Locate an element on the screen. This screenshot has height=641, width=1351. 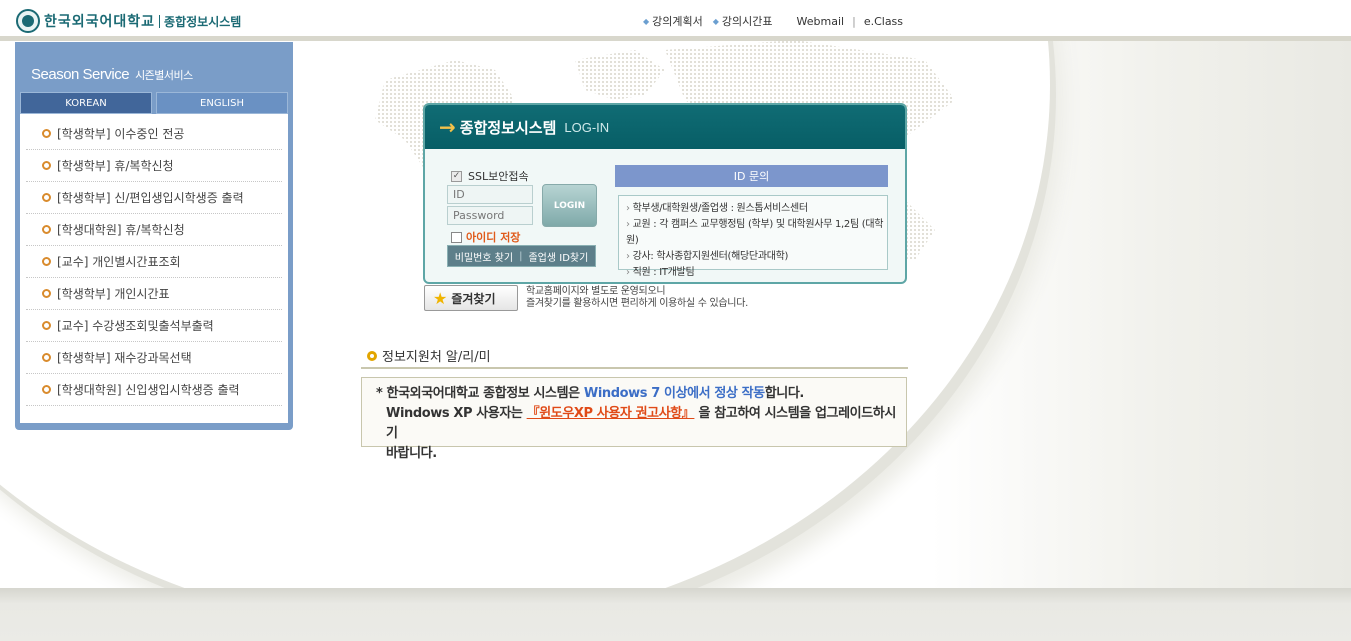
link-timetable: ◆ 강의시간표 is located at coordinates (743, 21).